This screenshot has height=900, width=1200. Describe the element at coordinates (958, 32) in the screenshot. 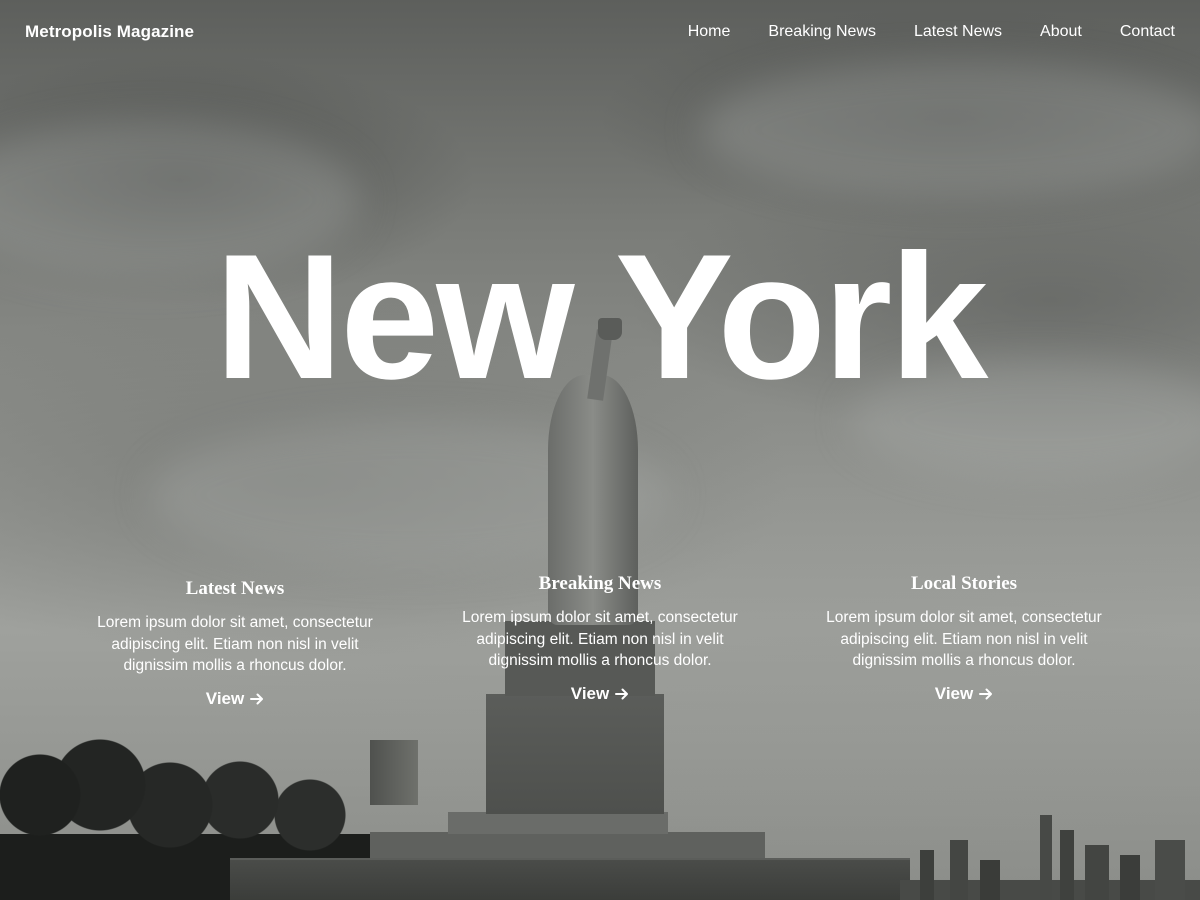

I see `nav-item-latest-news: Latest News` at that location.